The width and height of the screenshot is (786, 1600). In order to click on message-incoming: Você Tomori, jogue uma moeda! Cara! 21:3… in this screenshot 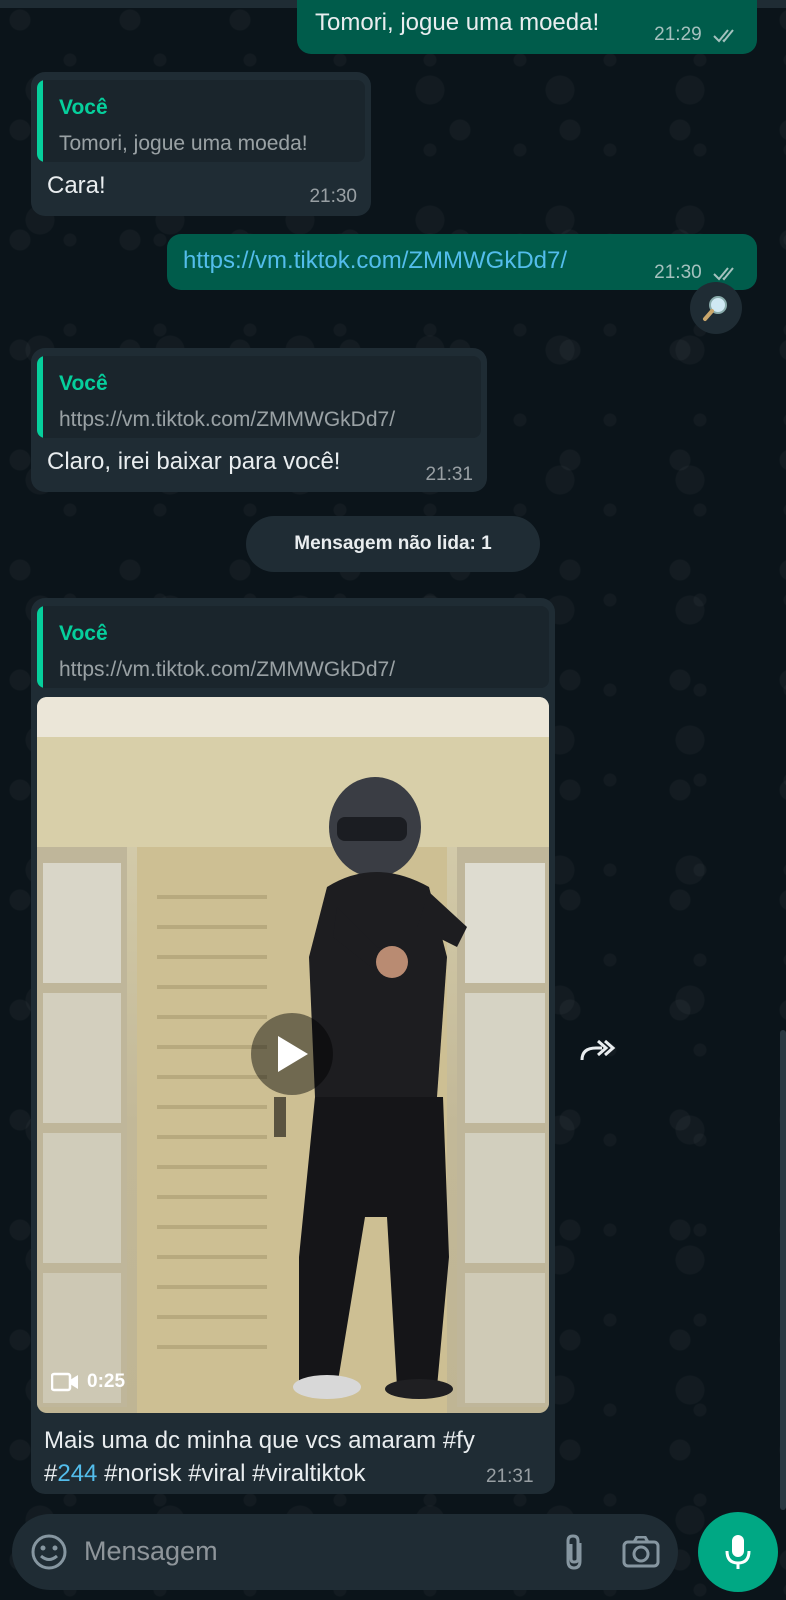, I will do `click(201, 144)`.